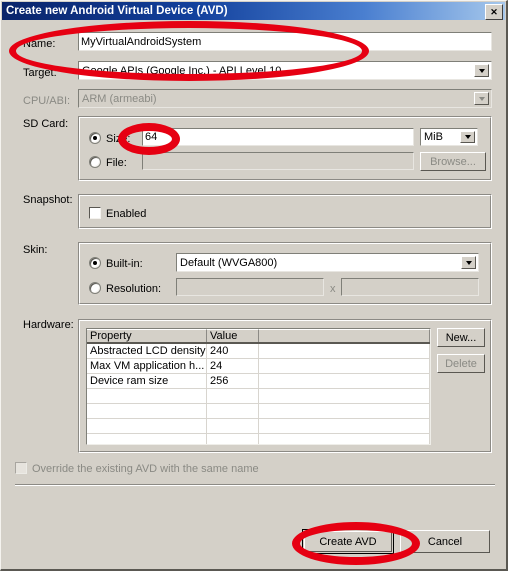 Image resolution: width=508 pixels, height=571 pixels. What do you see at coordinates (285, 98) in the screenshot?
I see `cpu-abi-select: ARM (armeabi)` at bounding box center [285, 98].